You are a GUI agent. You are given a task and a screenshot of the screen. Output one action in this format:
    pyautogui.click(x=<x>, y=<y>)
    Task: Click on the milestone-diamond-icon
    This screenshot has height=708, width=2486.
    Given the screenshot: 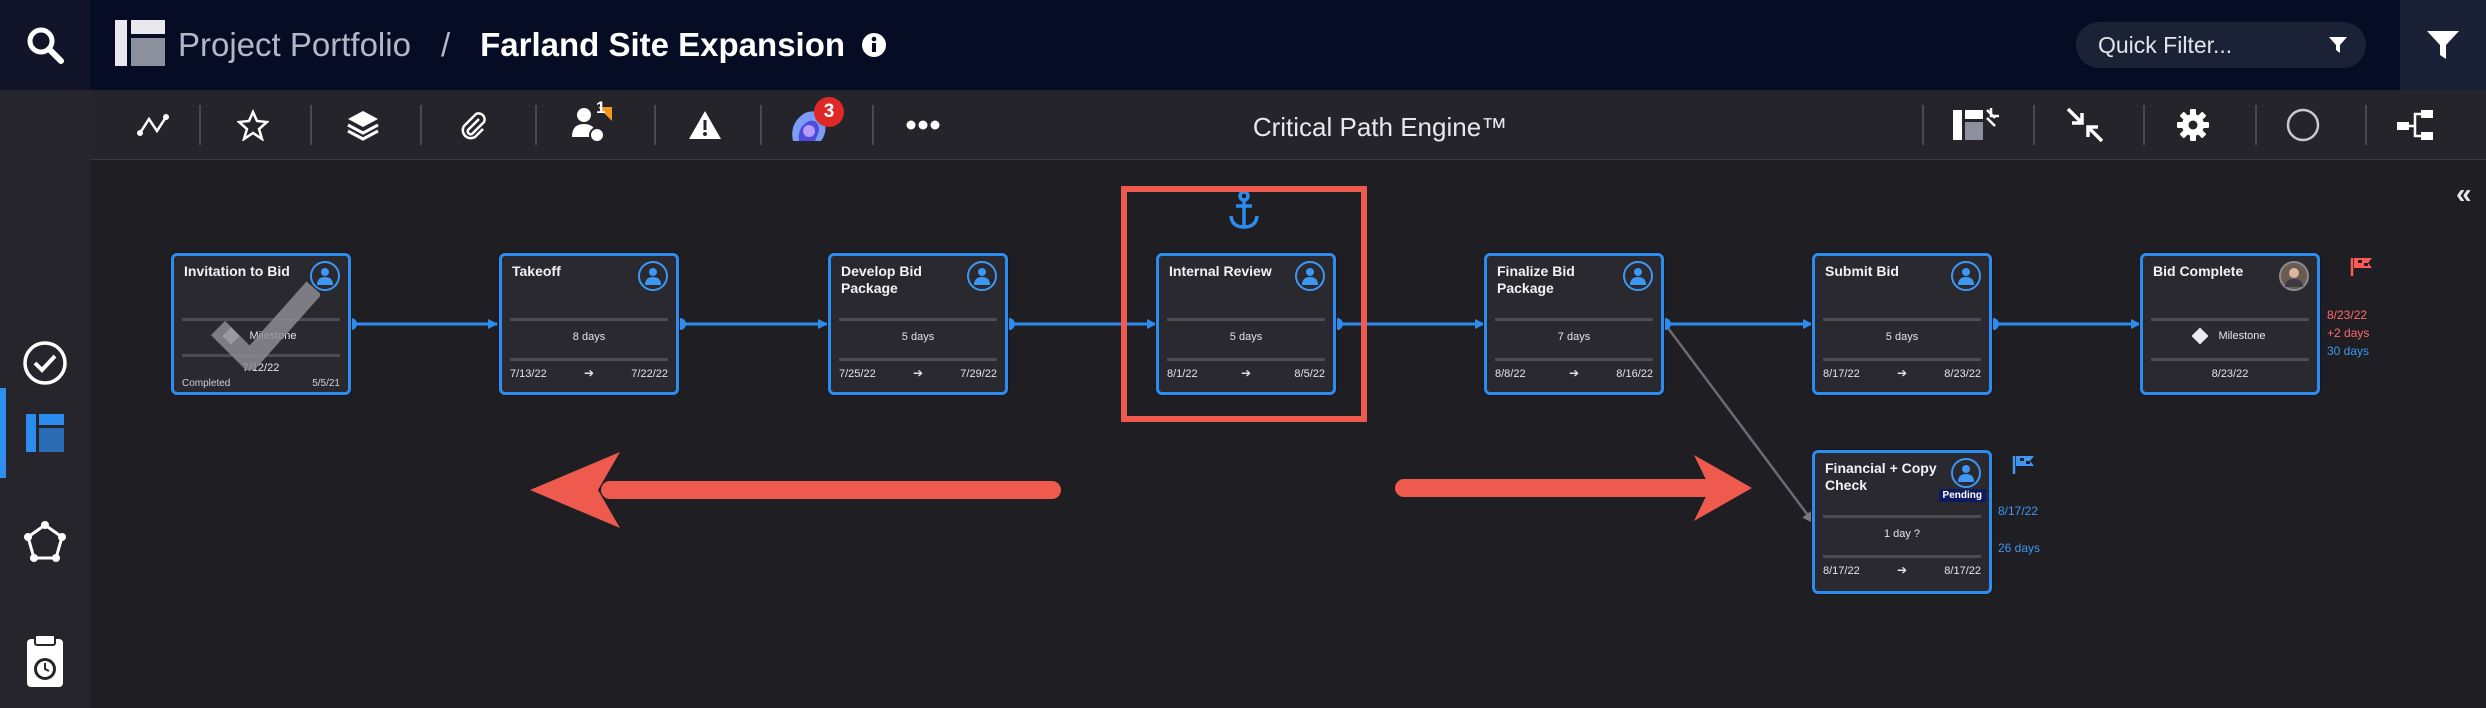 What is the action you would take?
    pyautogui.click(x=2200, y=336)
    